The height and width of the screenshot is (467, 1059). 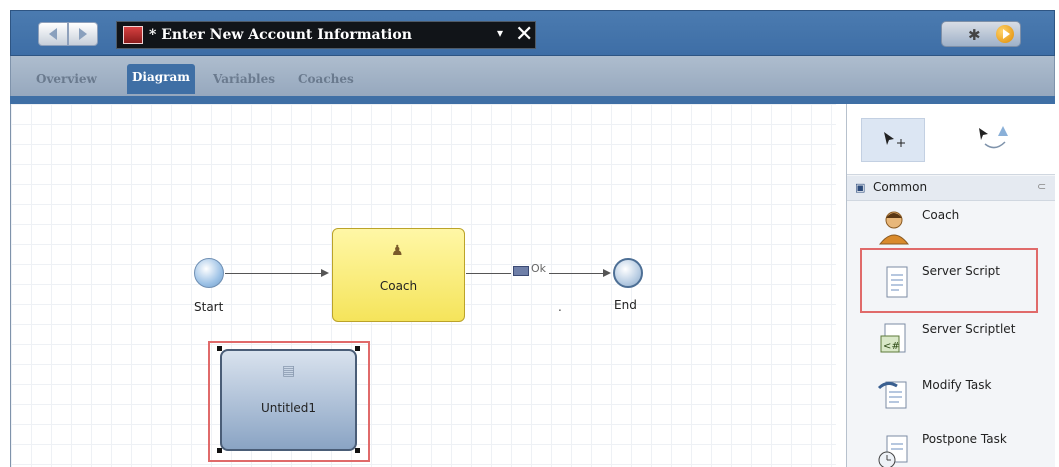 What do you see at coordinates (133, 35) in the screenshot?
I see `process-icon` at bounding box center [133, 35].